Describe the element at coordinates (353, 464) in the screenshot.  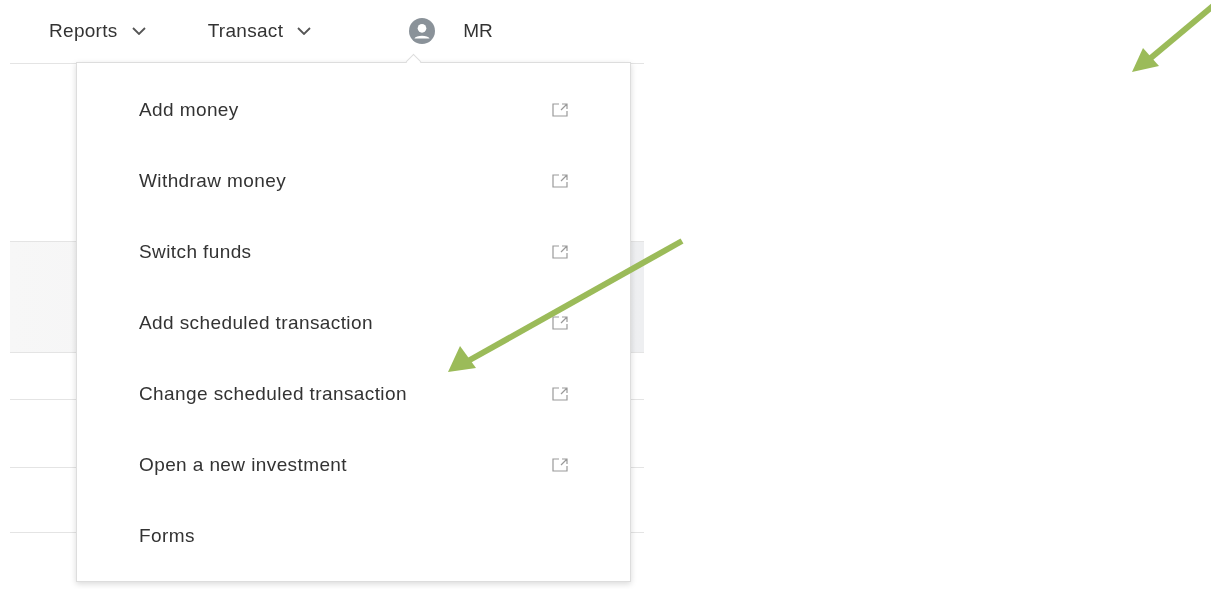
I see `menu-item: Open a new investment` at that location.